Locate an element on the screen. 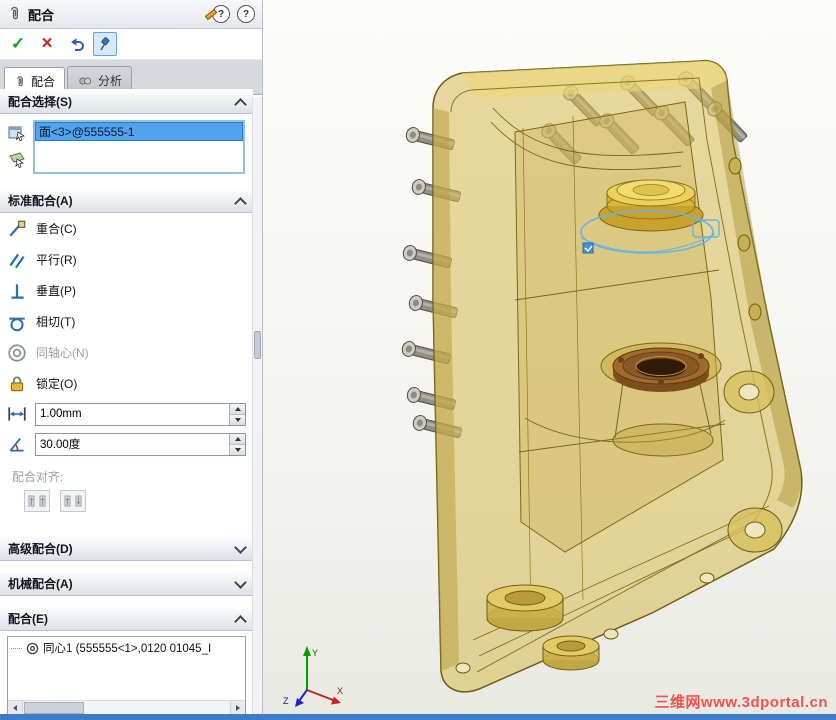 The width and height of the screenshot is (836, 720). mate-parallel-button: 平行(R) is located at coordinates (126, 259).